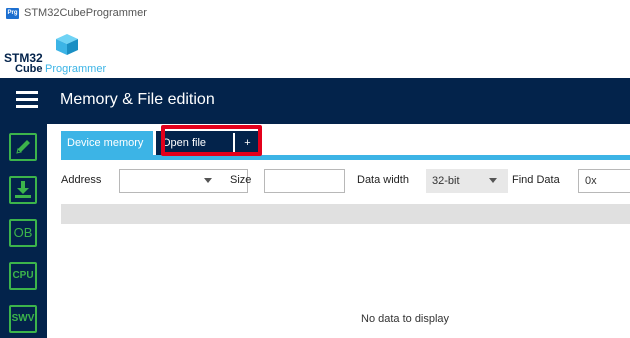 This screenshot has width=630, height=338. Describe the element at coordinates (29, 69) in the screenshot. I see `logo-cube: Cube` at that location.